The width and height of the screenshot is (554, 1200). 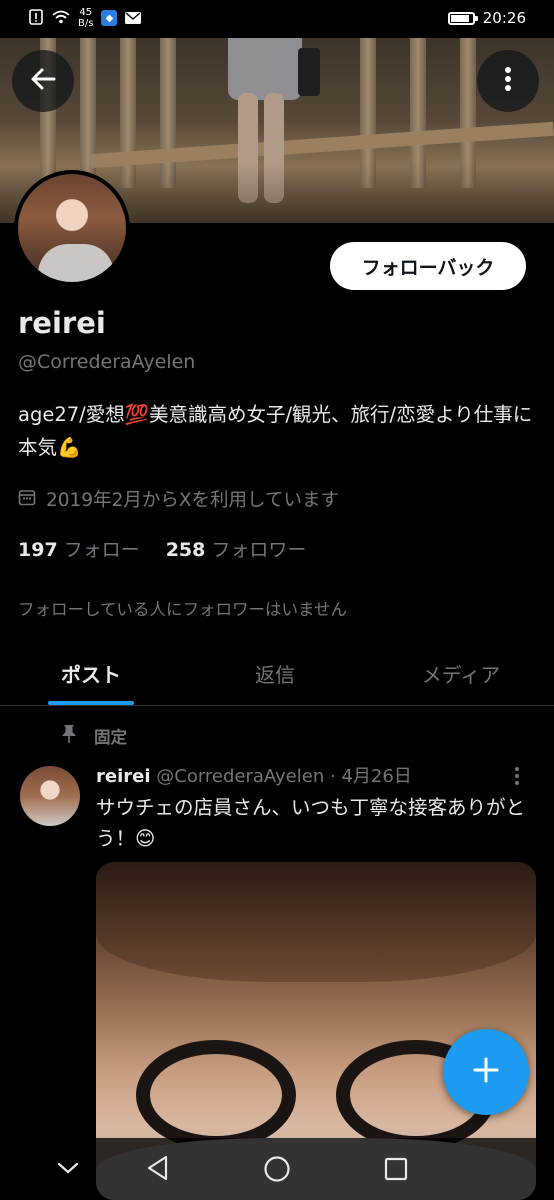 I want to click on post-author-handle: @CorrederaAyelen, so click(x=240, y=776).